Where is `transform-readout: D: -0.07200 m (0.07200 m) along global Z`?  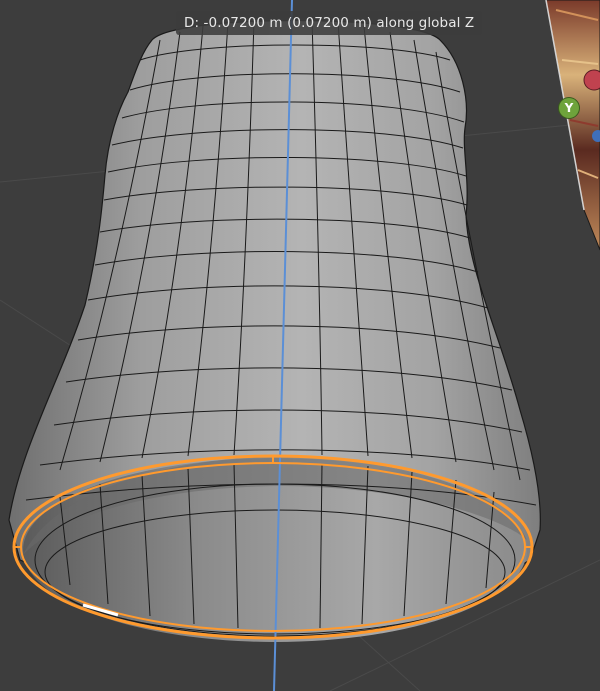
transform-readout: D: -0.07200 m (0.07200 m) along global Z is located at coordinates (329, 23).